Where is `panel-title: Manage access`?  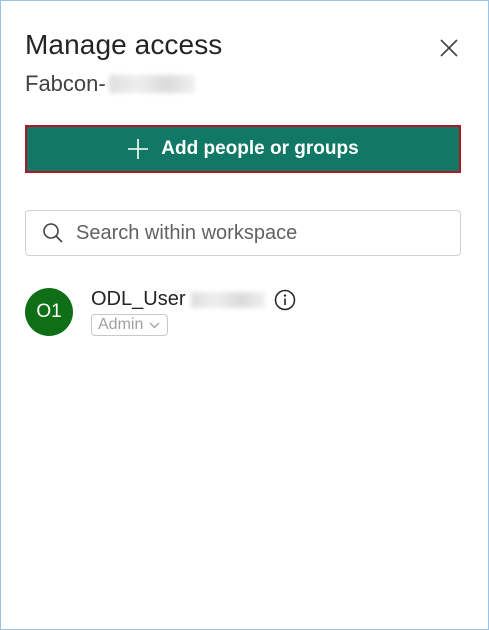
panel-title: Manage access is located at coordinates (124, 44).